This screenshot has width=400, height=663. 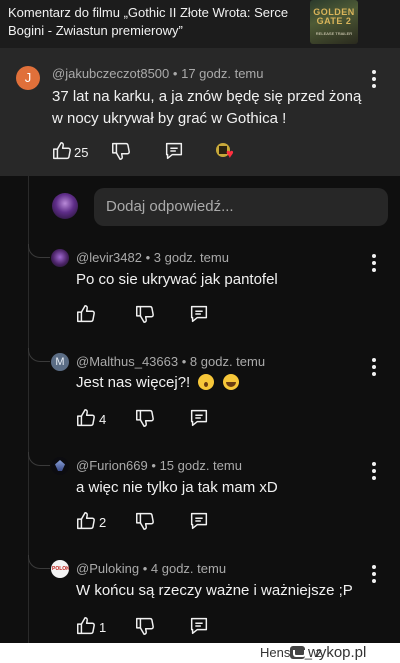 What do you see at coordinates (200, 653) in the screenshot?
I see `watermark-bar: Henson_ z wykop.pl` at bounding box center [200, 653].